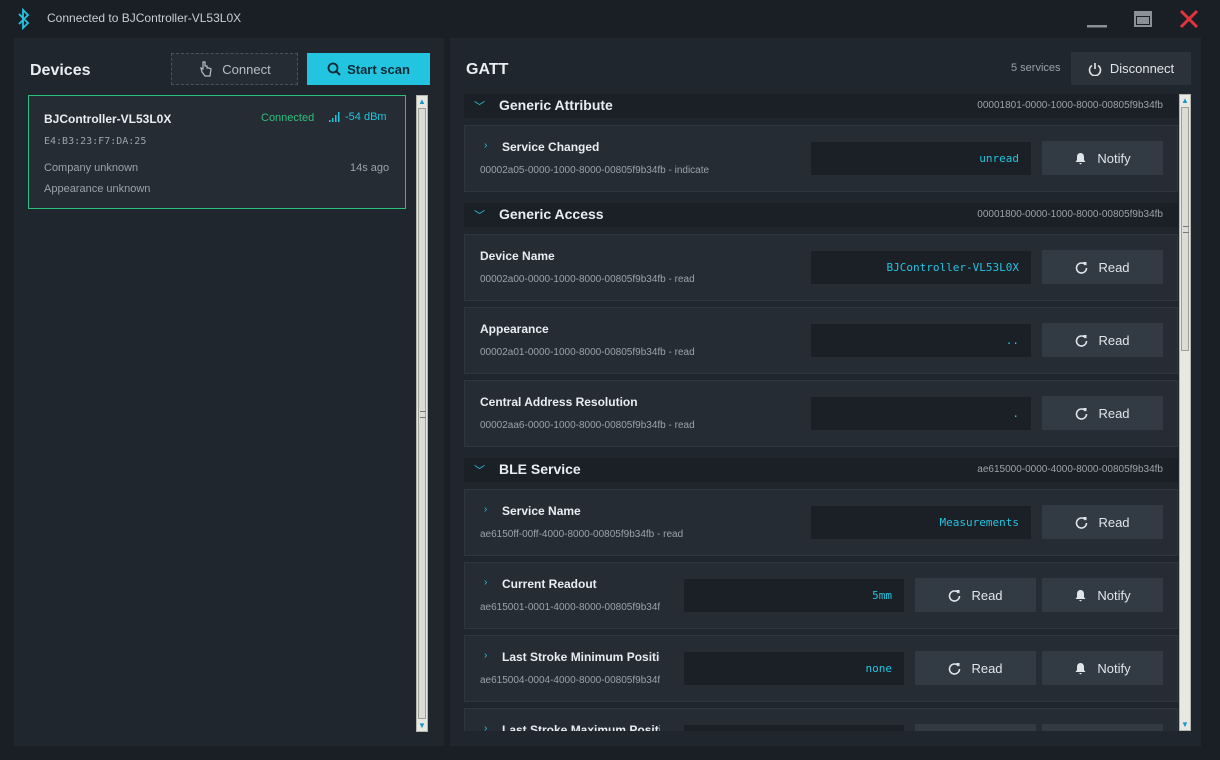 Image resolution: width=1220 pixels, height=760 pixels. What do you see at coordinates (570, 680) in the screenshot?
I see `characteristic-uuid: ae615004-0004-4000-8000-00805f9b34fb` at bounding box center [570, 680].